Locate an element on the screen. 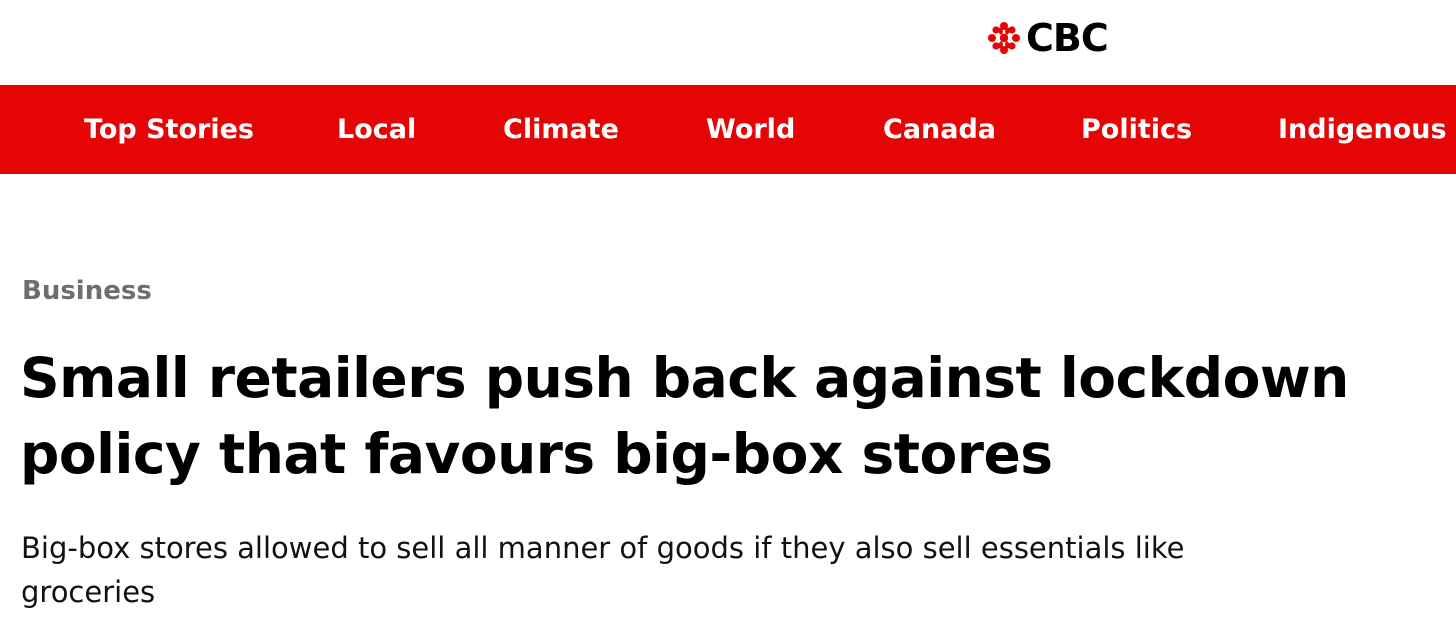 This screenshot has width=1456, height=629. cbc-gem-icon is located at coordinates (1004, 38).